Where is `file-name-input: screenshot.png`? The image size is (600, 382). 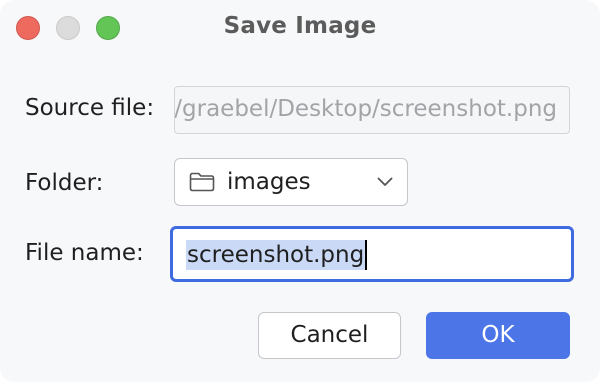
file-name-input: screenshot.png is located at coordinates (372, 254).